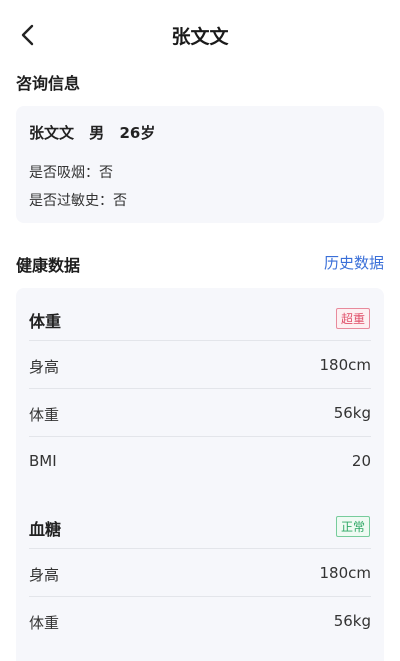  I want to click on group-name: 体重, so click(45, 321).